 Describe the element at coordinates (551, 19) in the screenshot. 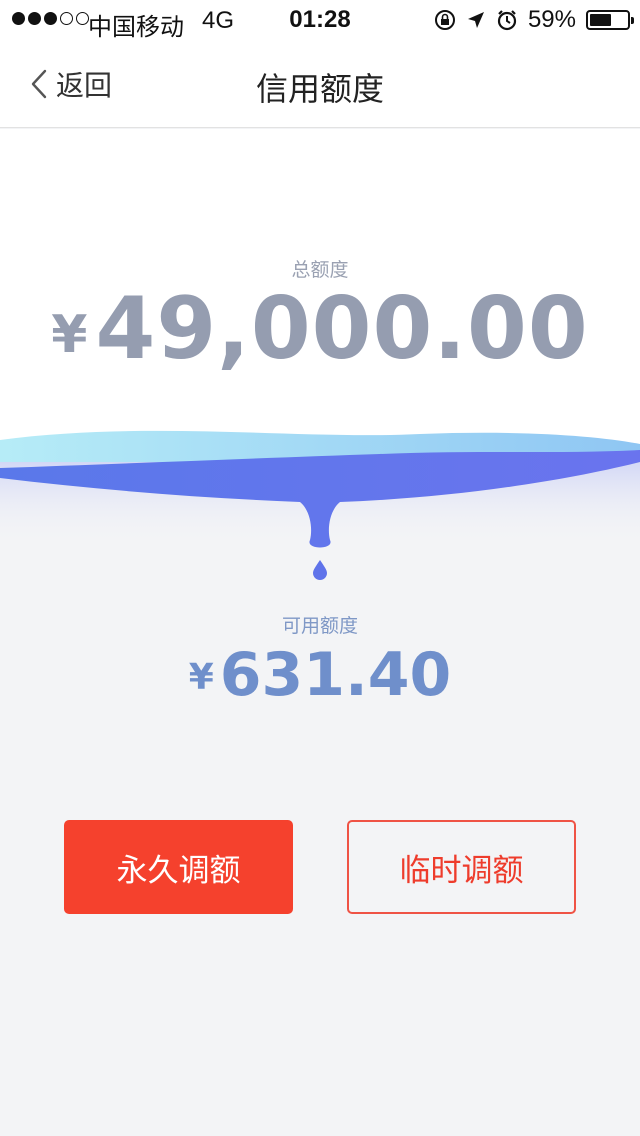

I see `battery-percent: 59%` at that location.